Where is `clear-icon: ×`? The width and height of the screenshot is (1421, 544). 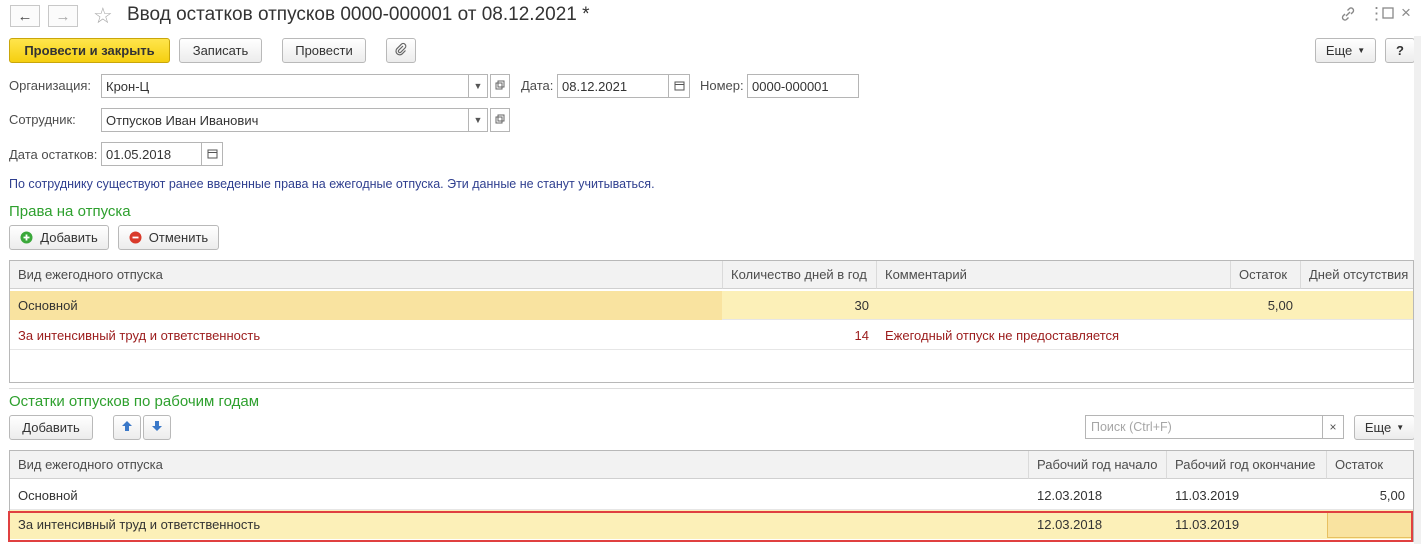 clear-icon: × is located at coordinates (1333, 427).